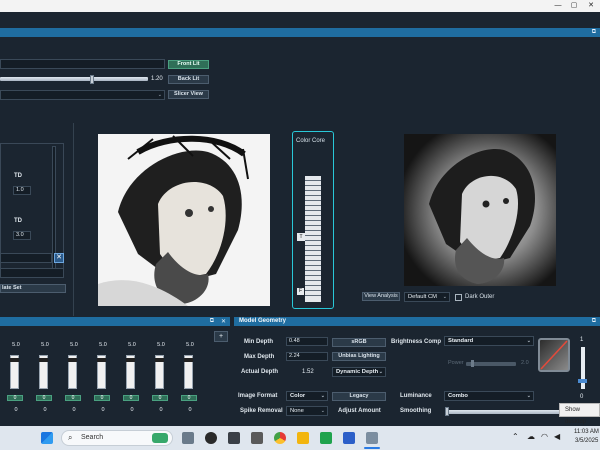 This screenshot has width=600, height=450. Describe the element at coordinates (74, 79) in the screenshot. I see `lighting-slider` at that location.